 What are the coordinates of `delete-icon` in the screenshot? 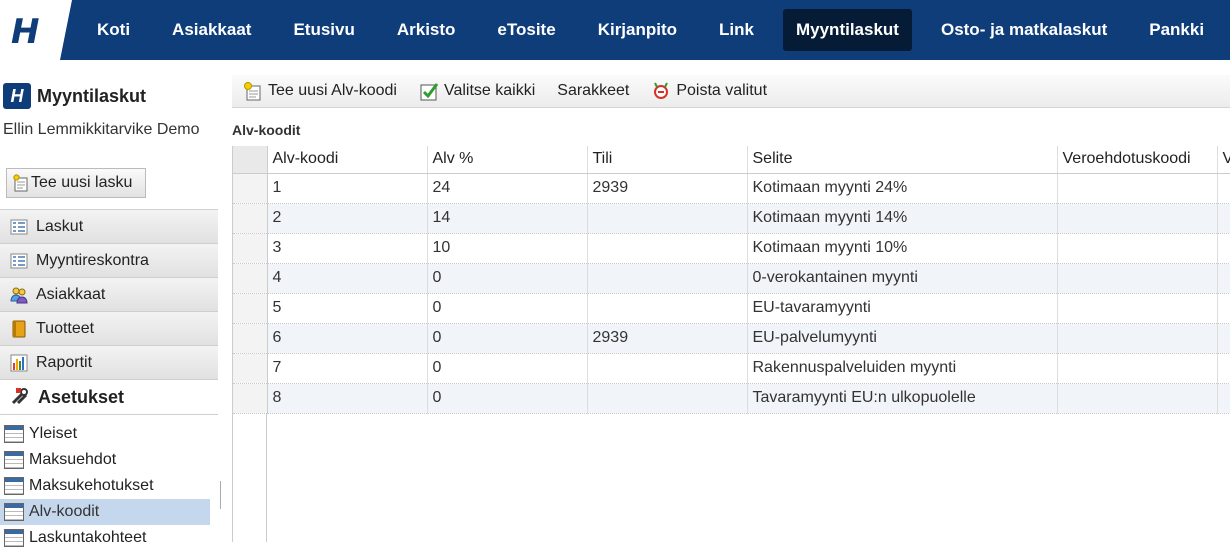 It's located at (661, 90).